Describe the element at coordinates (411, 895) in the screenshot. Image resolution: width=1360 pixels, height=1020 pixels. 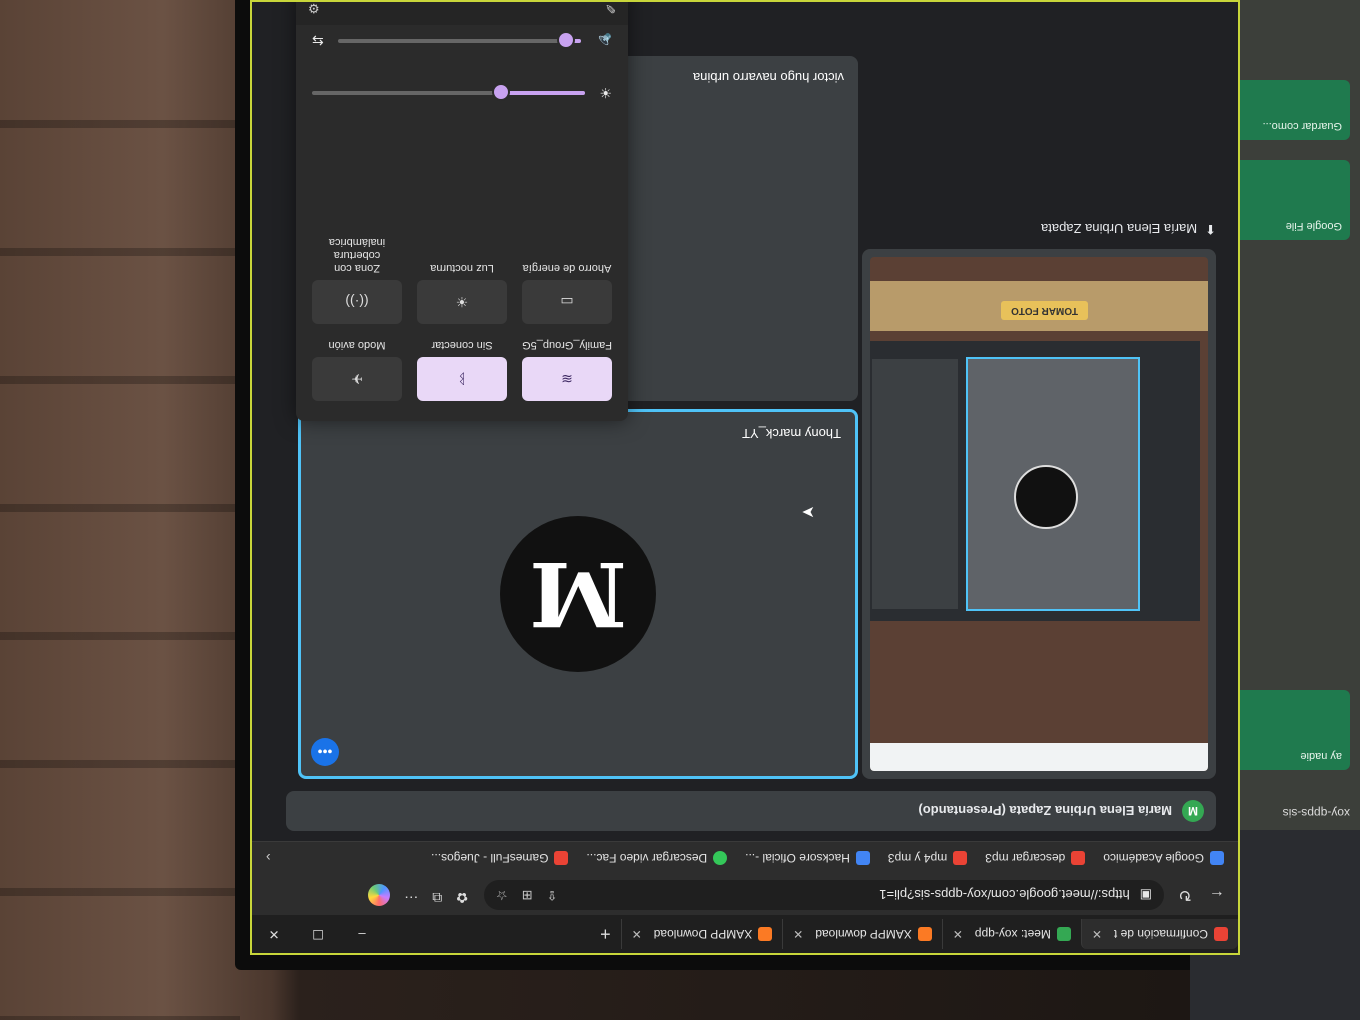
I see `more-options-icon: ⋯` at that location.